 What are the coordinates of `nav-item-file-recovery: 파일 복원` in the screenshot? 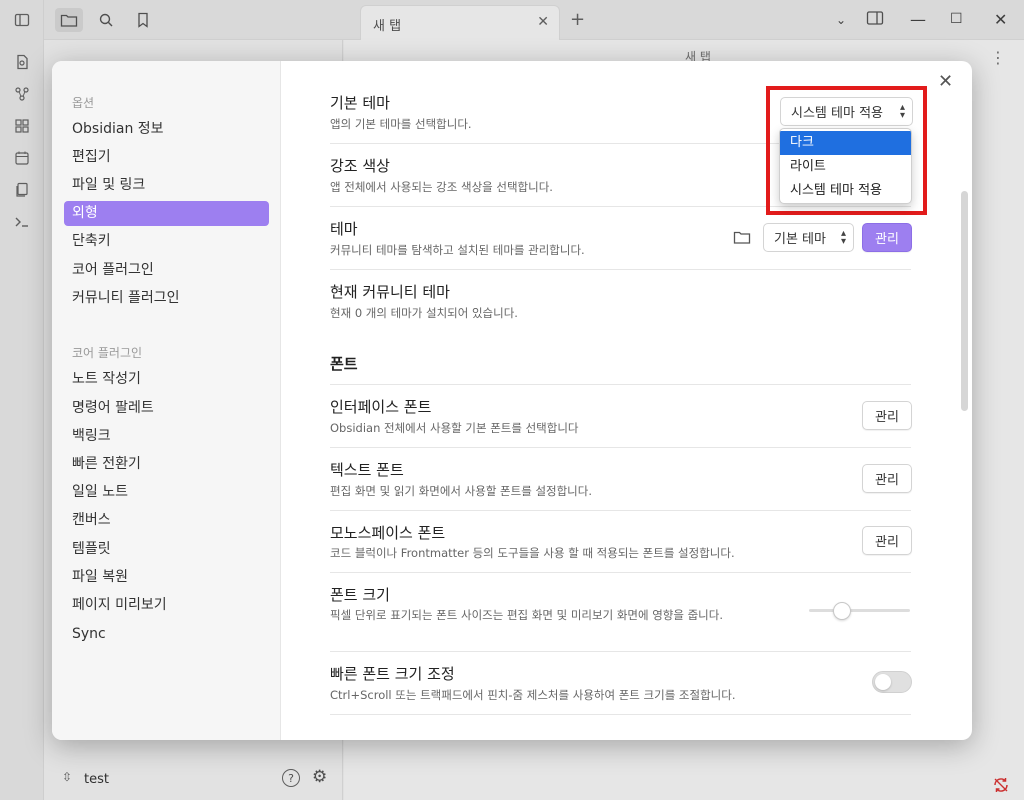 It's located at (166, 577).